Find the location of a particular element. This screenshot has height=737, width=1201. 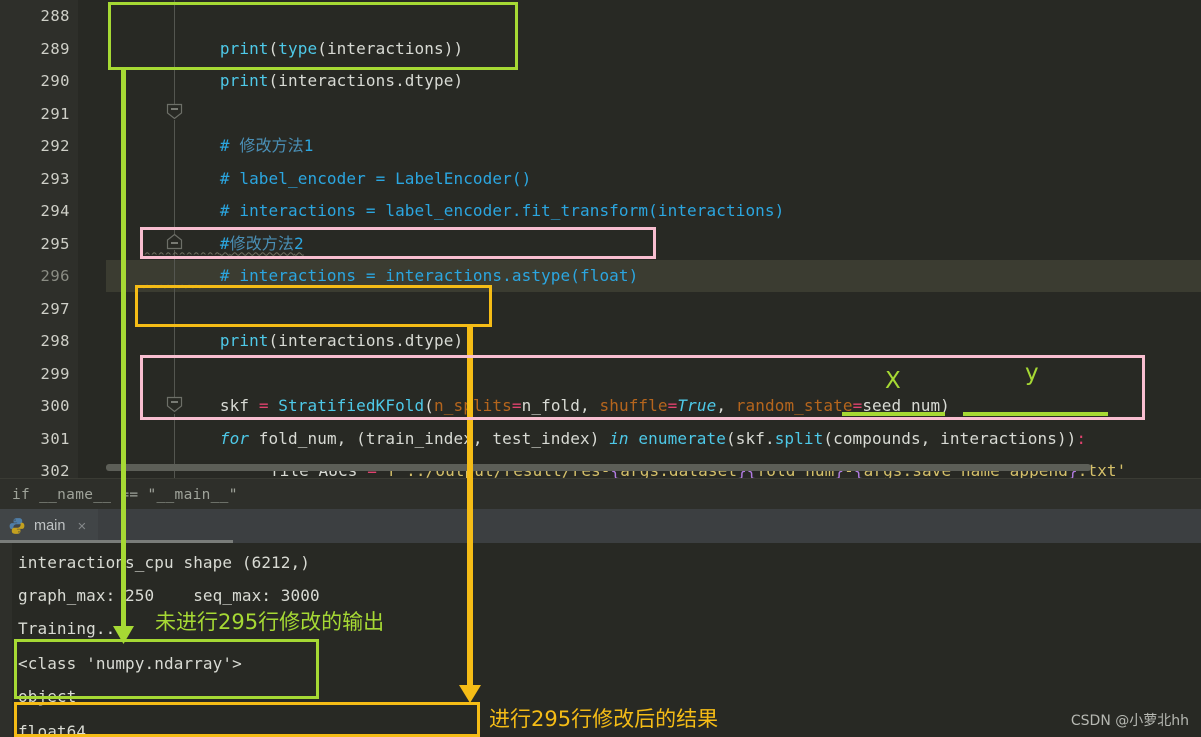

tab-main: main × is located at coordinates (116, 526).